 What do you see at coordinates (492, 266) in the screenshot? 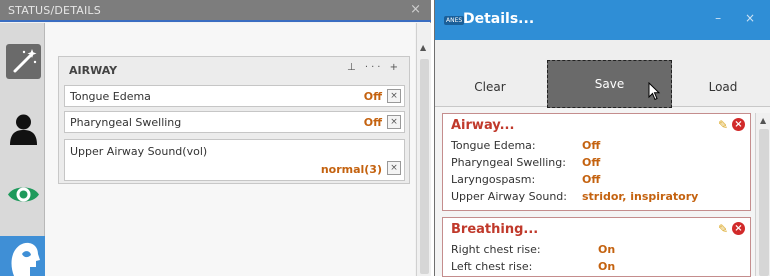
I see `detail-label: Left chest rise:` at bounding box center [492, 266].